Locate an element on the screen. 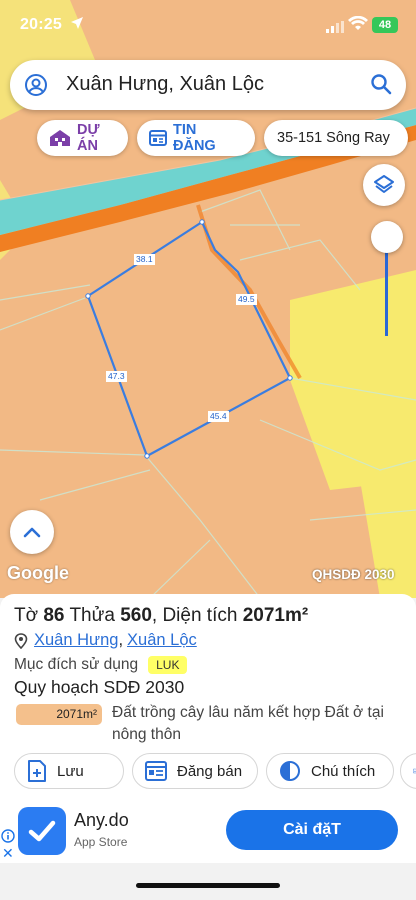 The width and height of the screenshot is (416, 900). area-label: Diện tích is located at coordinates (200, 615).